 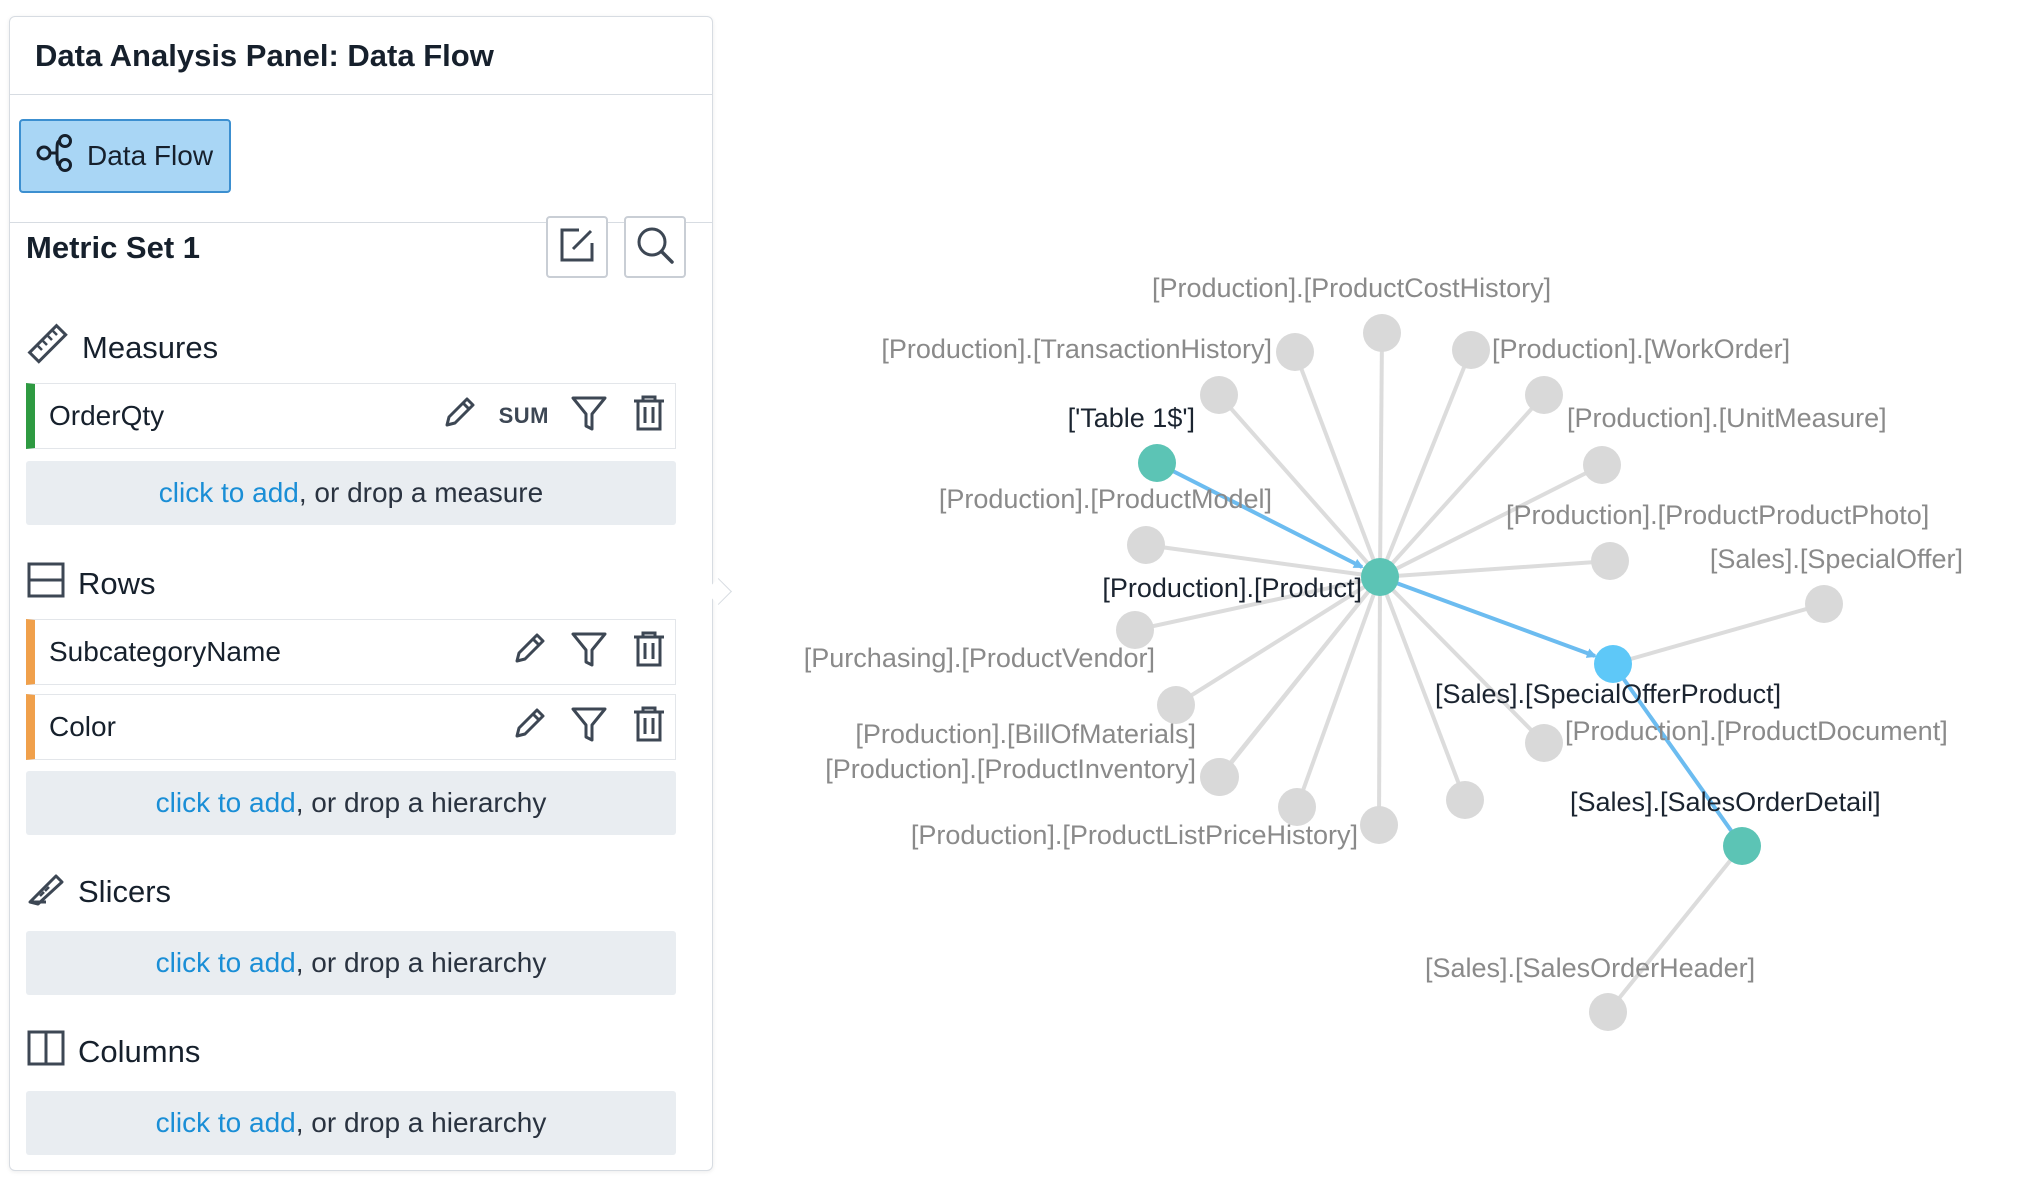 What do you see at coordinates (1134, 835) in the screenshot?
I see `label-product_list_price_history: [Production].[ProductListPriceHistory]` at bounding box center [1134, 835].